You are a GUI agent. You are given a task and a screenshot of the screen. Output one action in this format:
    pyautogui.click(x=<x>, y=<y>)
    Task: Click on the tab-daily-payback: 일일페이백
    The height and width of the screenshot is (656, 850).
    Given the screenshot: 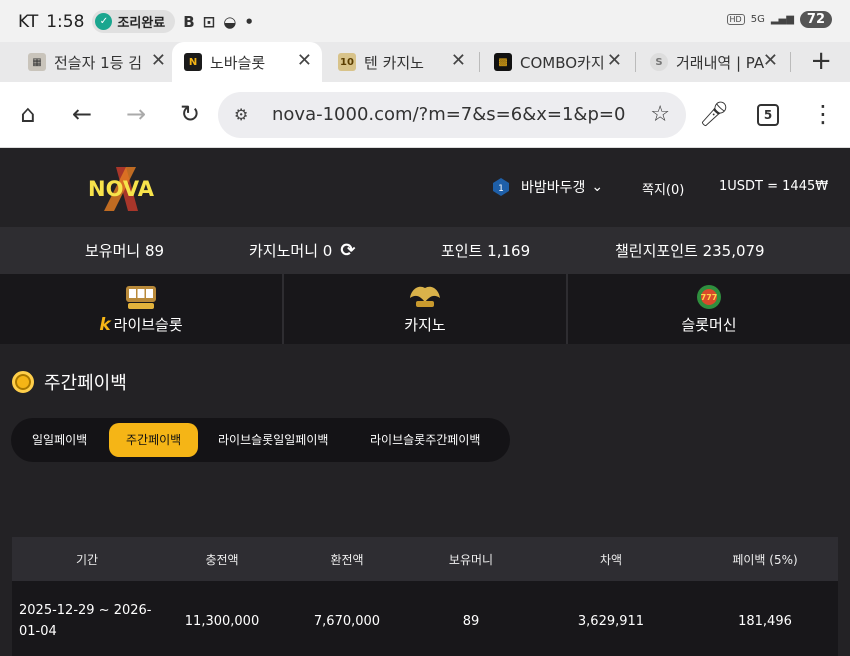 What is the action you would take?
    pyautogui.click(x=59, y=440)
    